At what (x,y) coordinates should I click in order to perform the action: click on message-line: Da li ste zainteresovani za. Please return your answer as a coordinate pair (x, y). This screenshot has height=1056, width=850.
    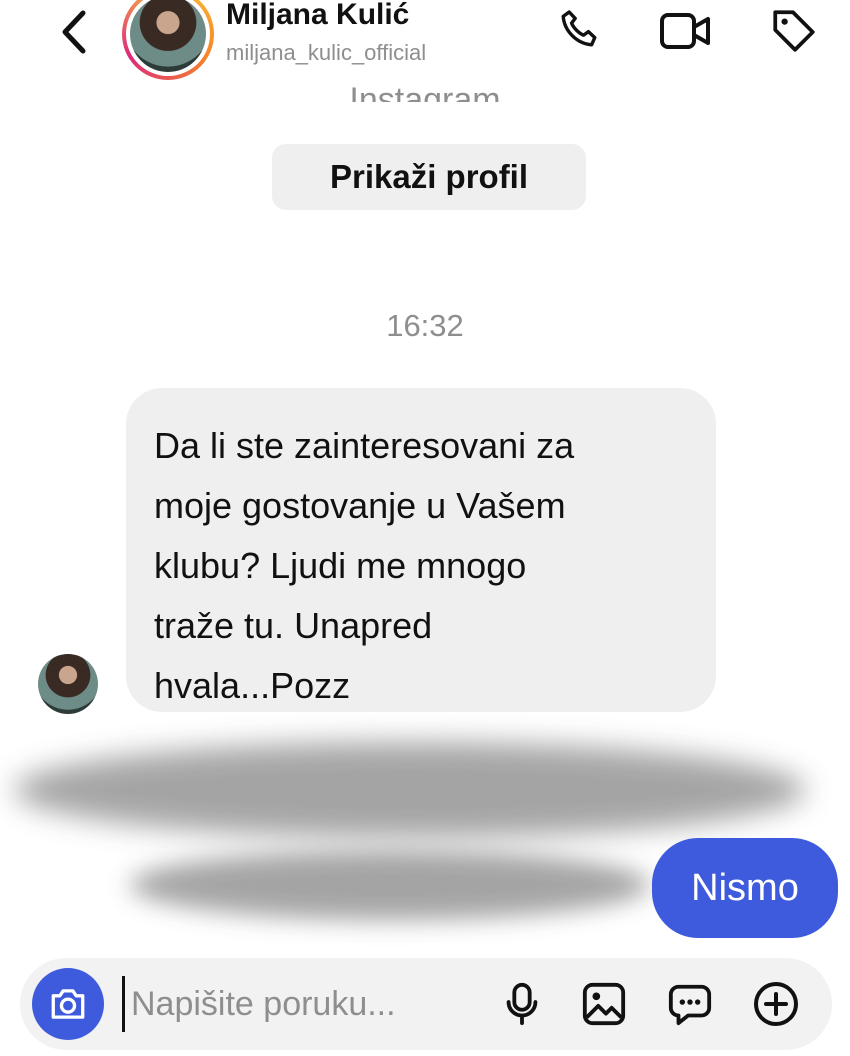
    Looking at the image, I should click on (364, 445).